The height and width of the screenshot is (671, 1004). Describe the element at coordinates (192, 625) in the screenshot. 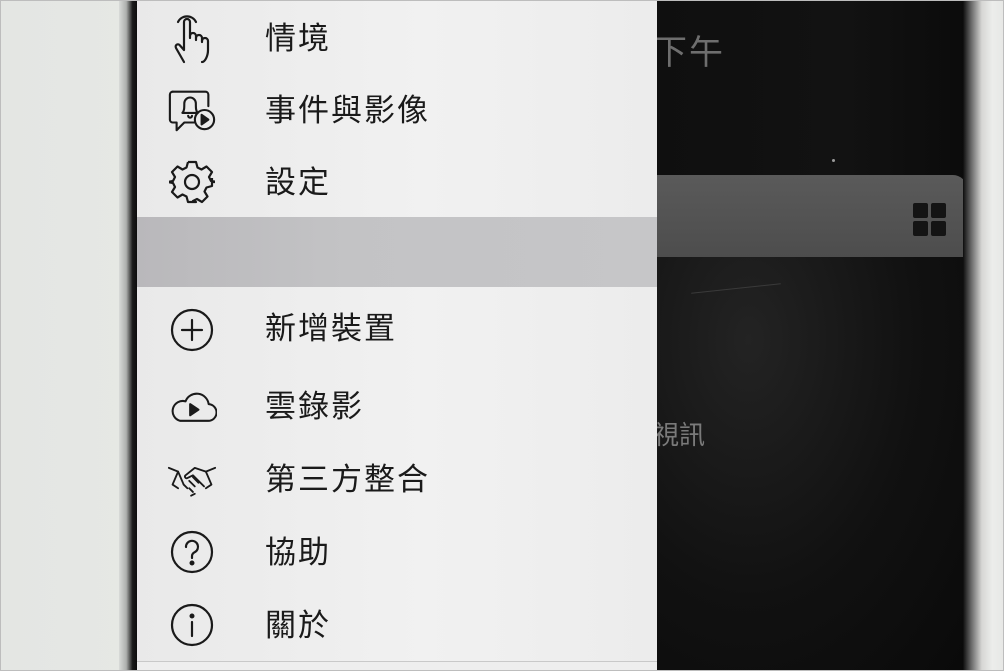

I see `info-circle-icon` at that location.